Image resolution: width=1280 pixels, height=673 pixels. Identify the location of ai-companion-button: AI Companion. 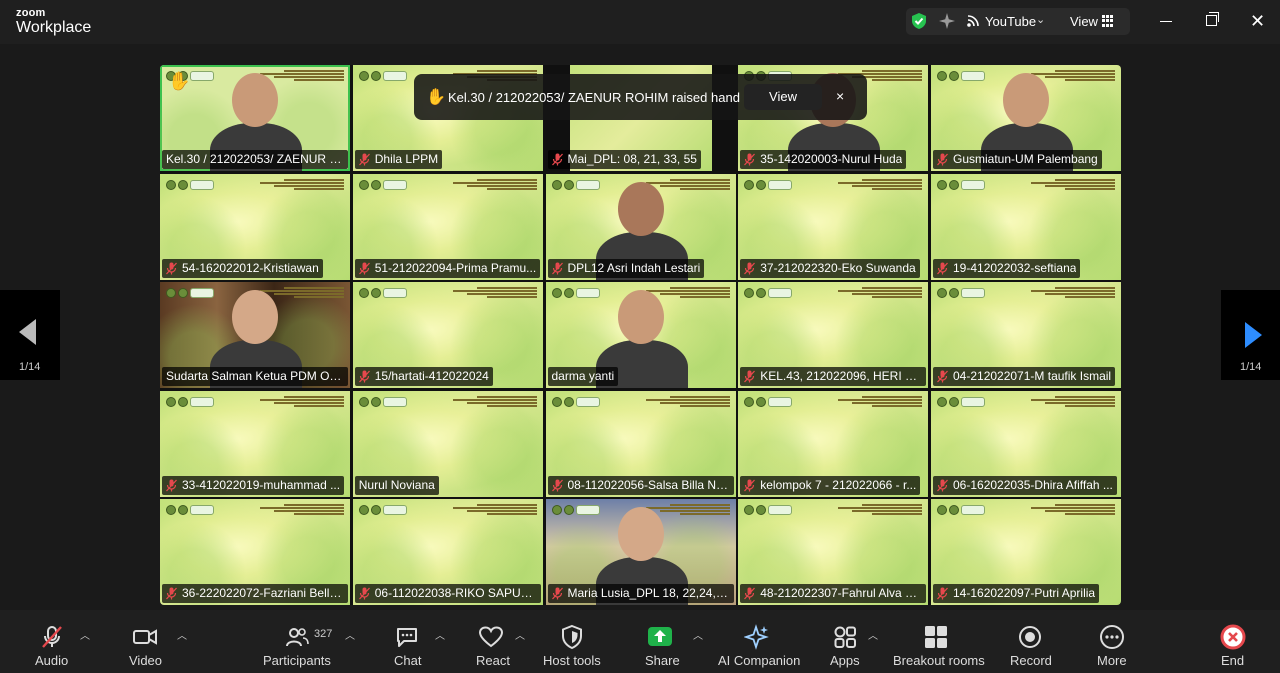
(758, 645).